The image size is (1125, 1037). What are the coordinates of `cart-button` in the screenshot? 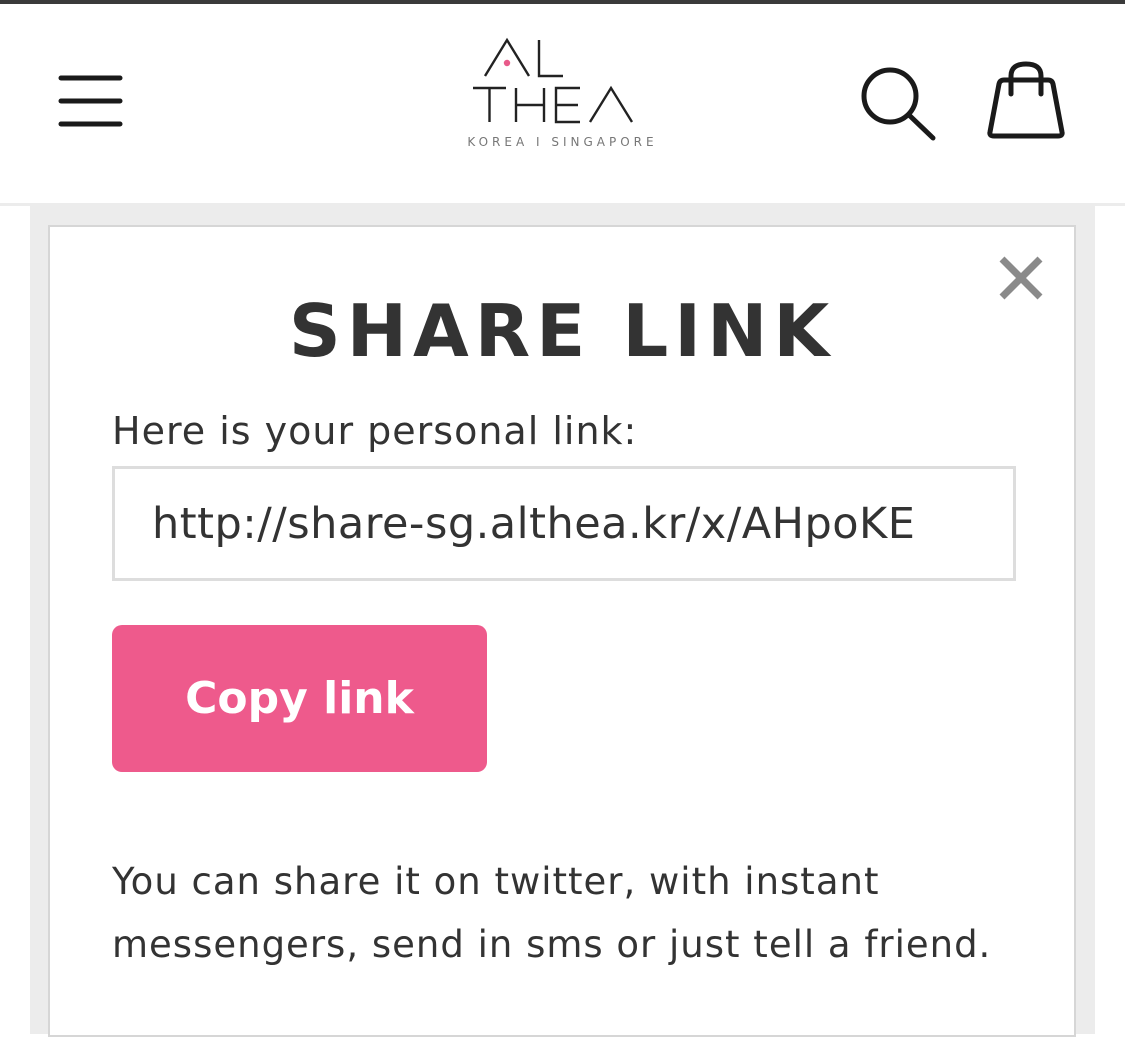 It's located at (1026, 104).